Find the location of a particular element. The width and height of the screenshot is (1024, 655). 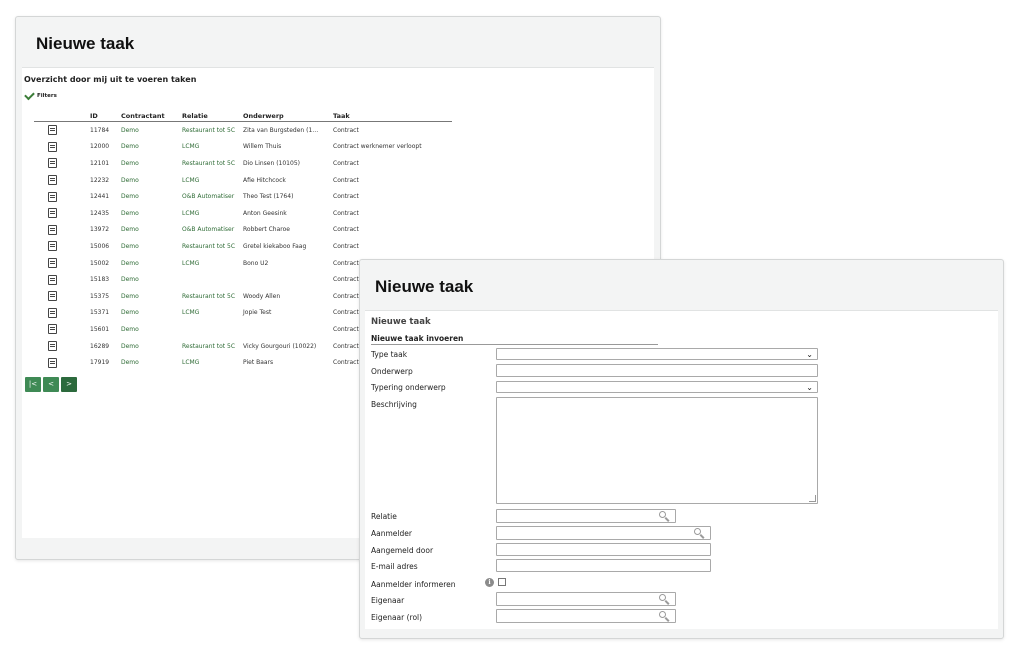

aanmelder-label: Aanmelder is located at coordinates (391, 533).